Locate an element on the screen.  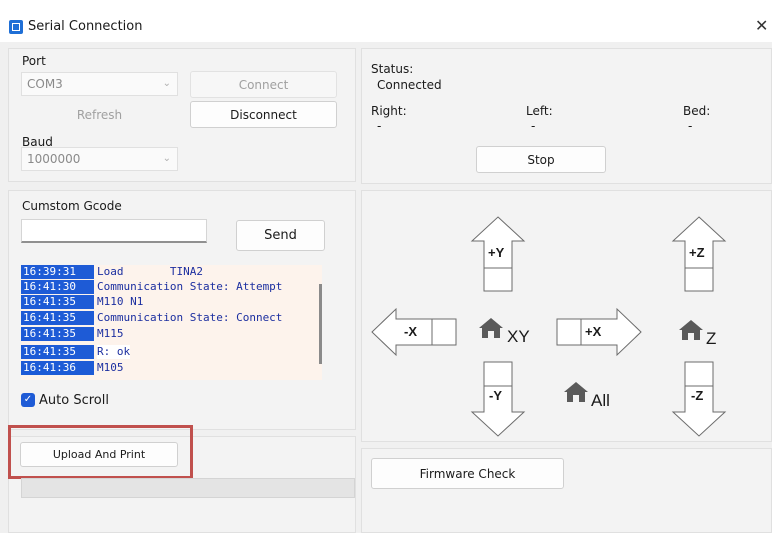
jog-plus-x-button: +X is located at coordinates (598, 332).